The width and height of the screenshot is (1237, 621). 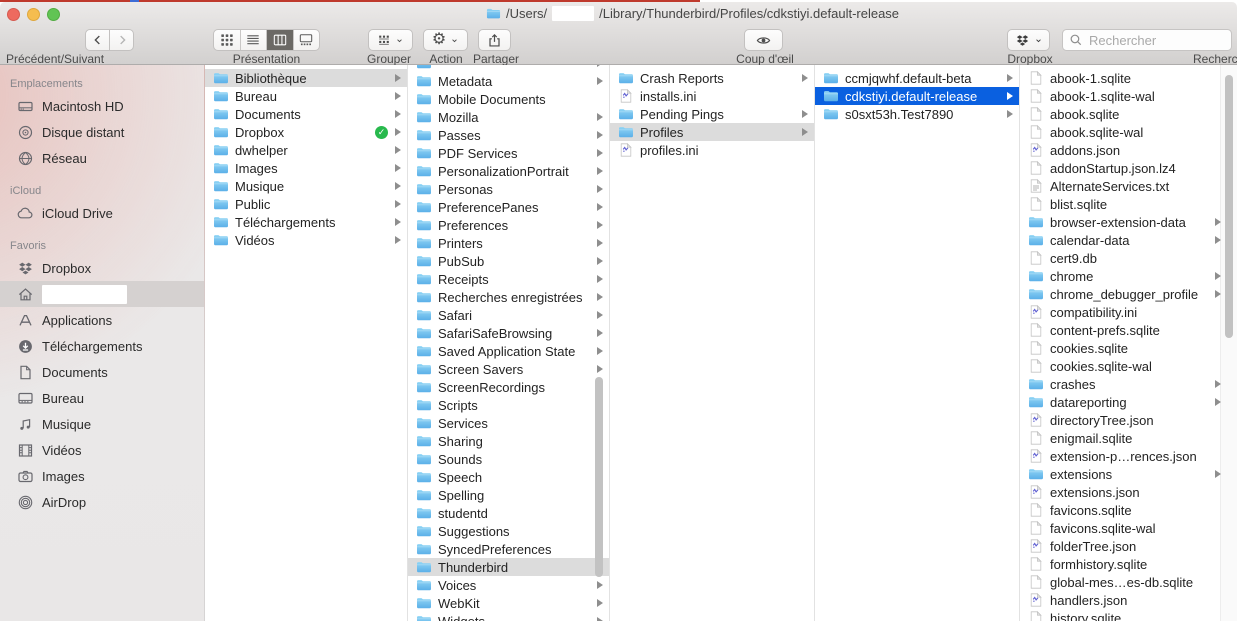 What do you see at coordinates (508, 315) in the screenshot?
I see `file-row: Safari` at bounding box center [508, 315].